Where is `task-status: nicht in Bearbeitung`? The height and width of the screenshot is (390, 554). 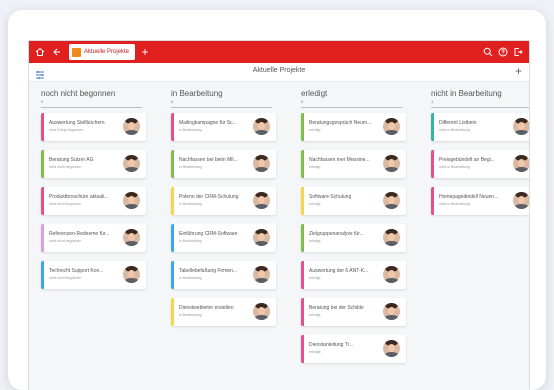 task-status: nicht in Bearbeitung is located at coordinates (454, 130).